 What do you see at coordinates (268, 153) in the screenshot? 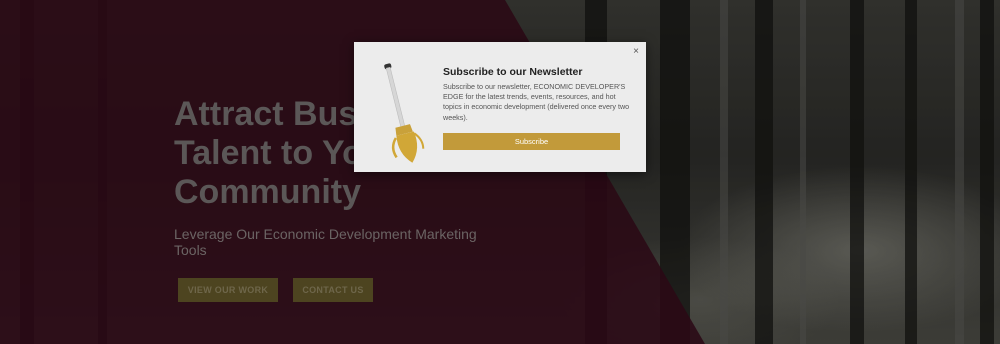
I see `hero-title-line: Talent to Yo` at bounding box center [268, 153].